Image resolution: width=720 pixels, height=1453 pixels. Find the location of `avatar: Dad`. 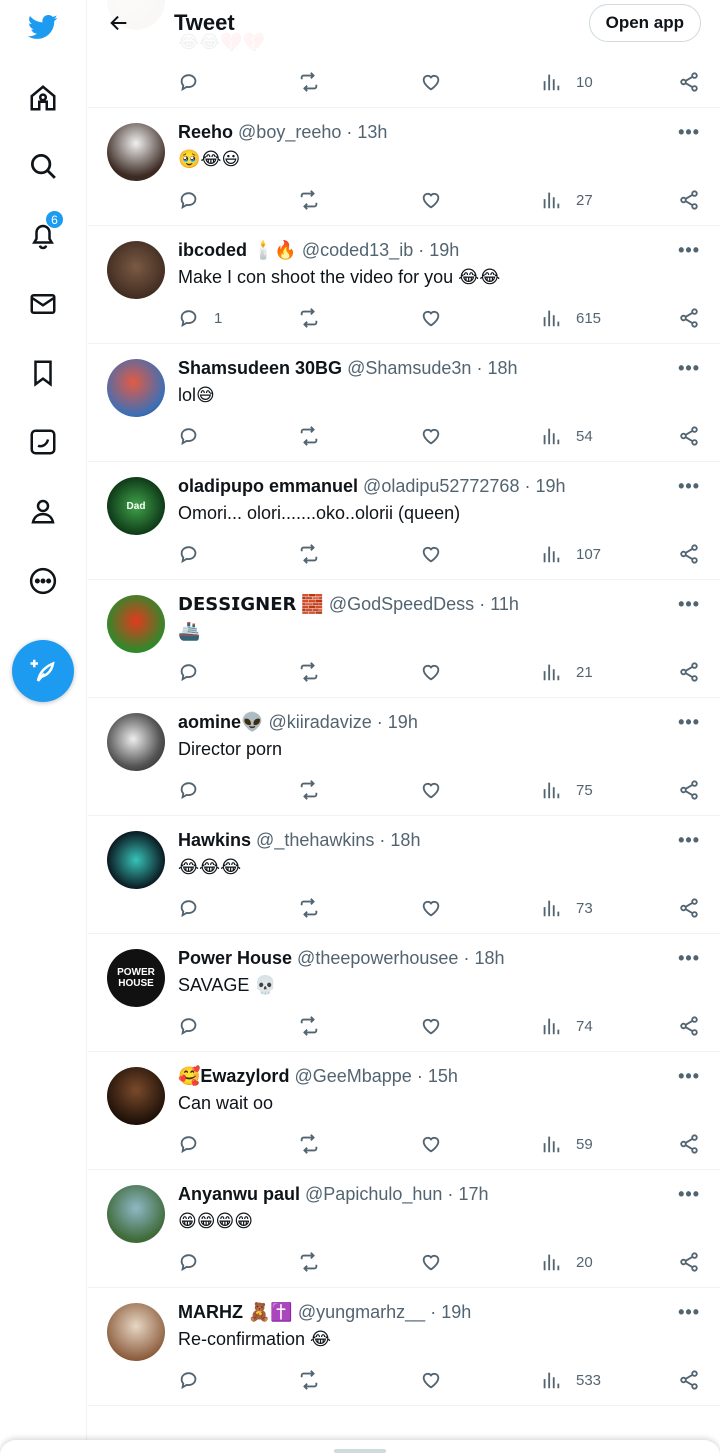

avatar: Dad is located at coordinates (136, 506).